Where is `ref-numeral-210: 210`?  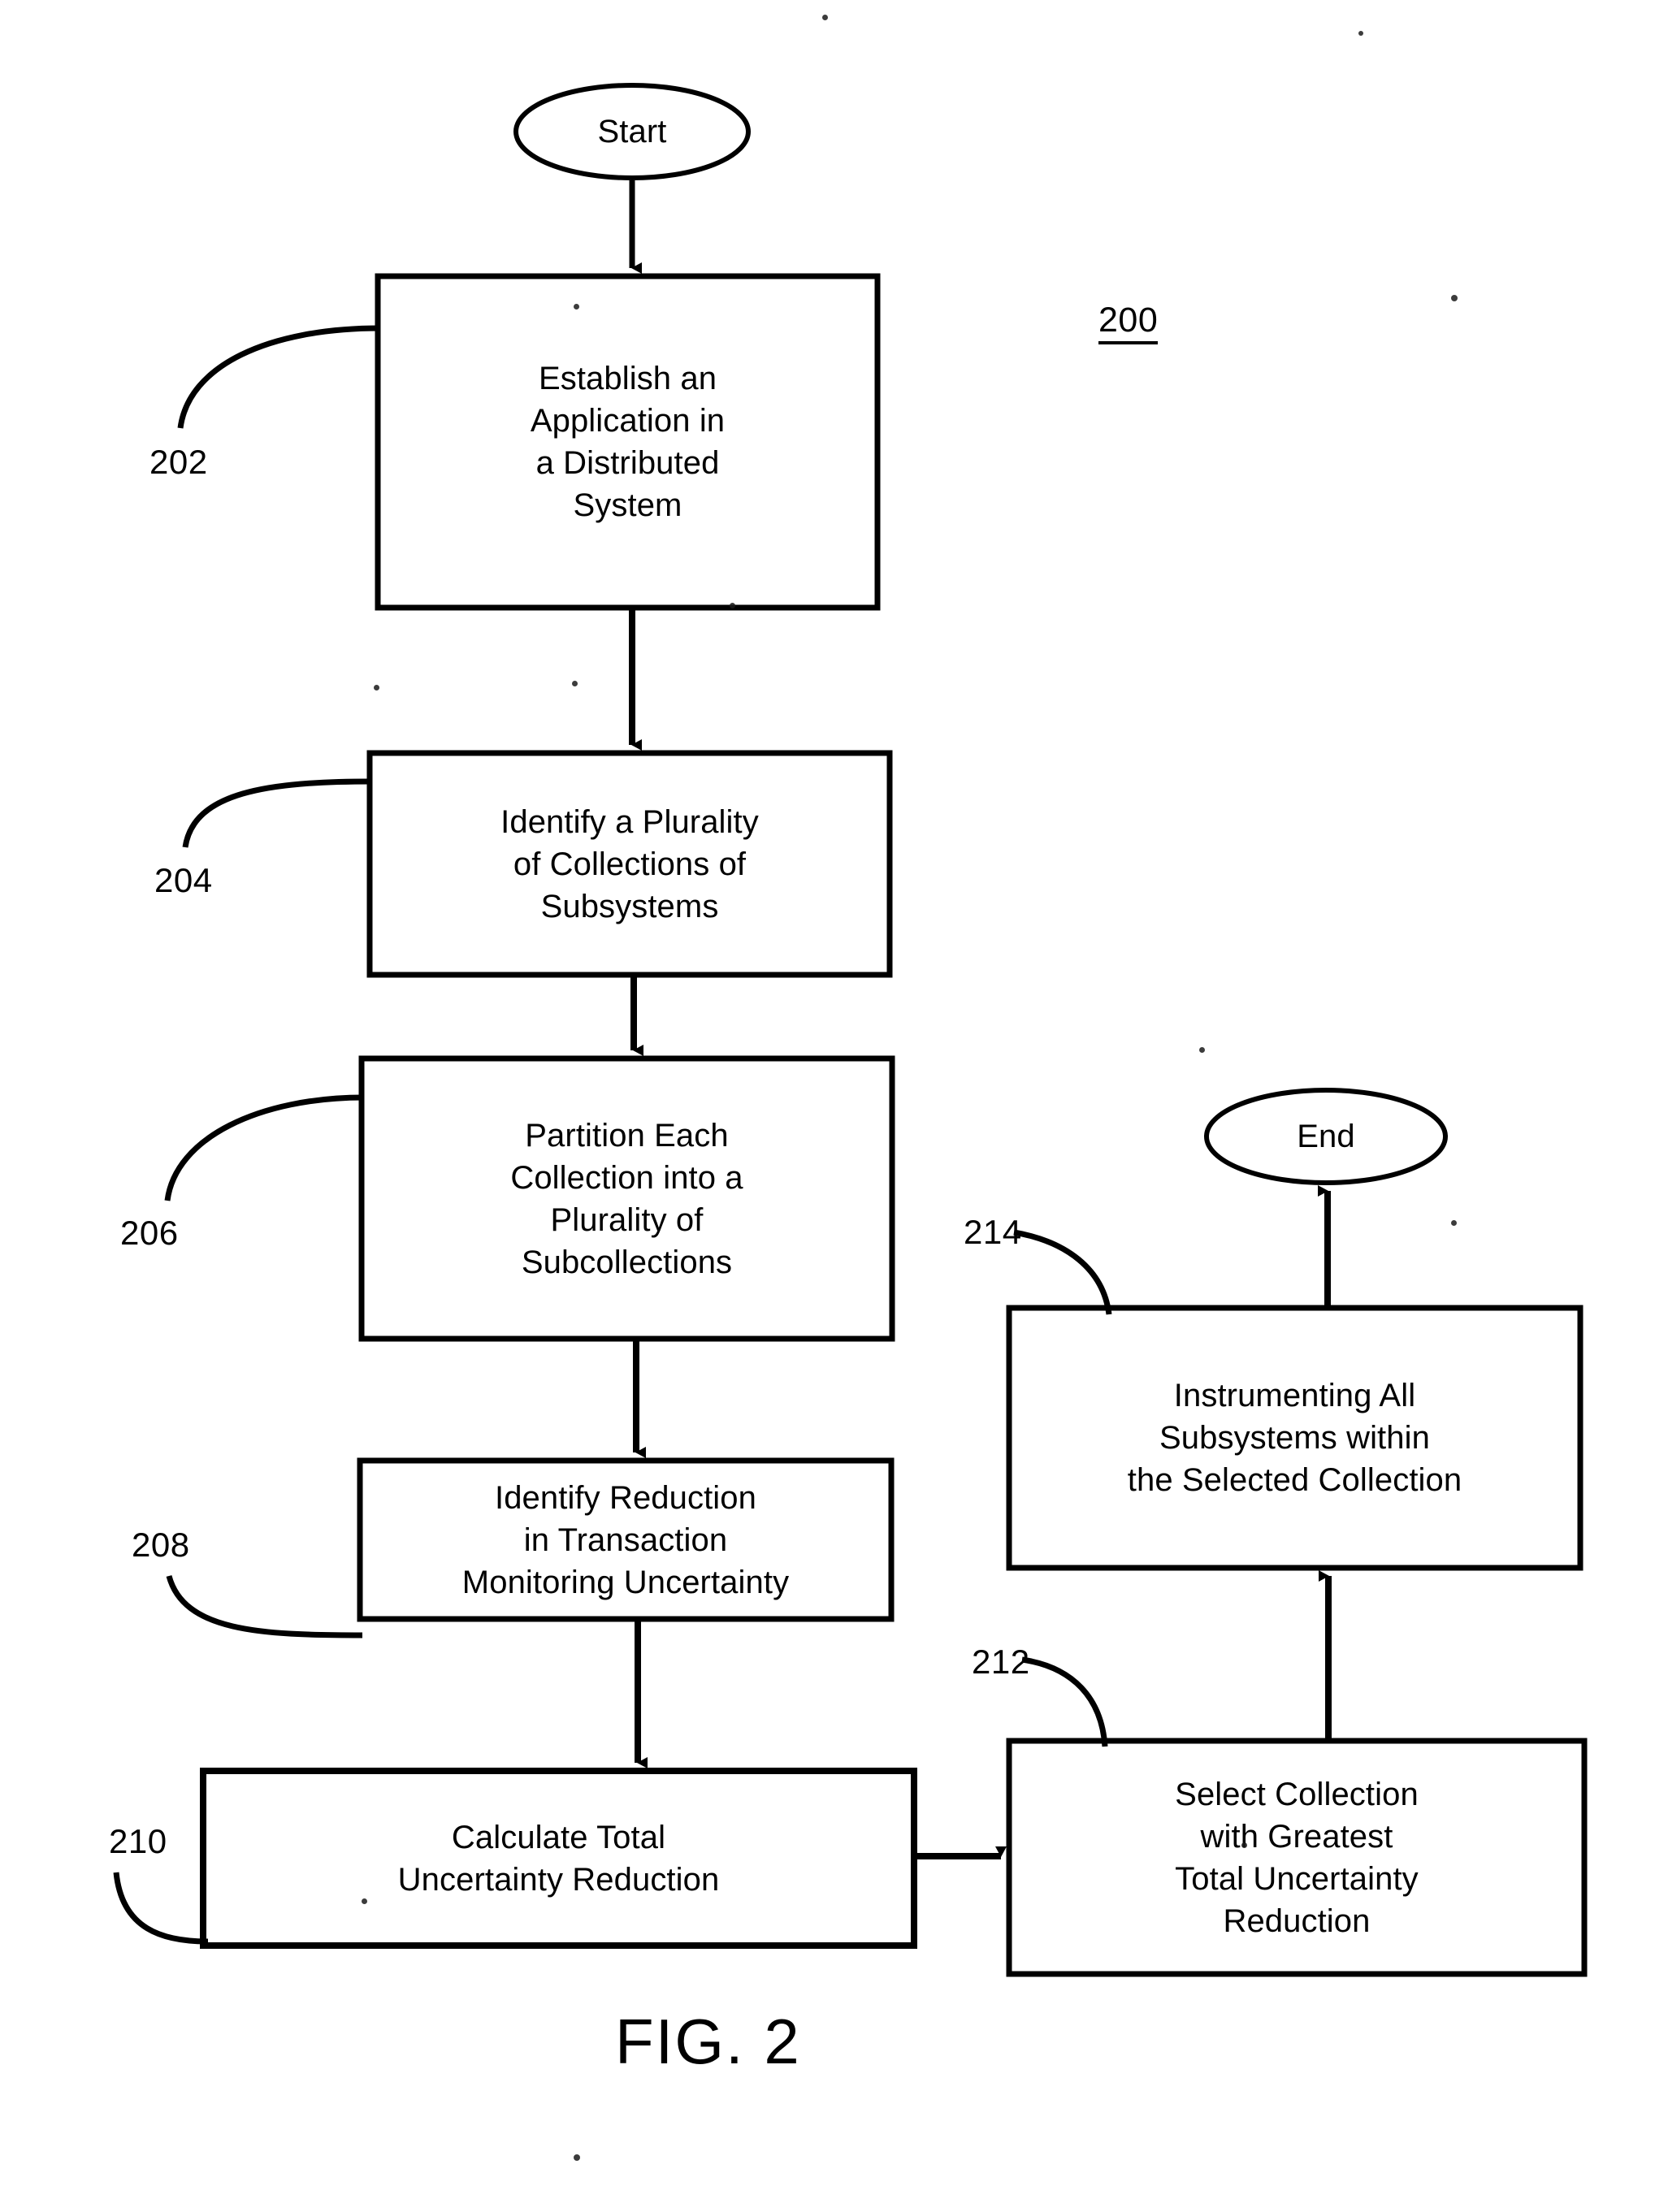 ref-numeral-210: 210 is located at coordinates (138, 1841).